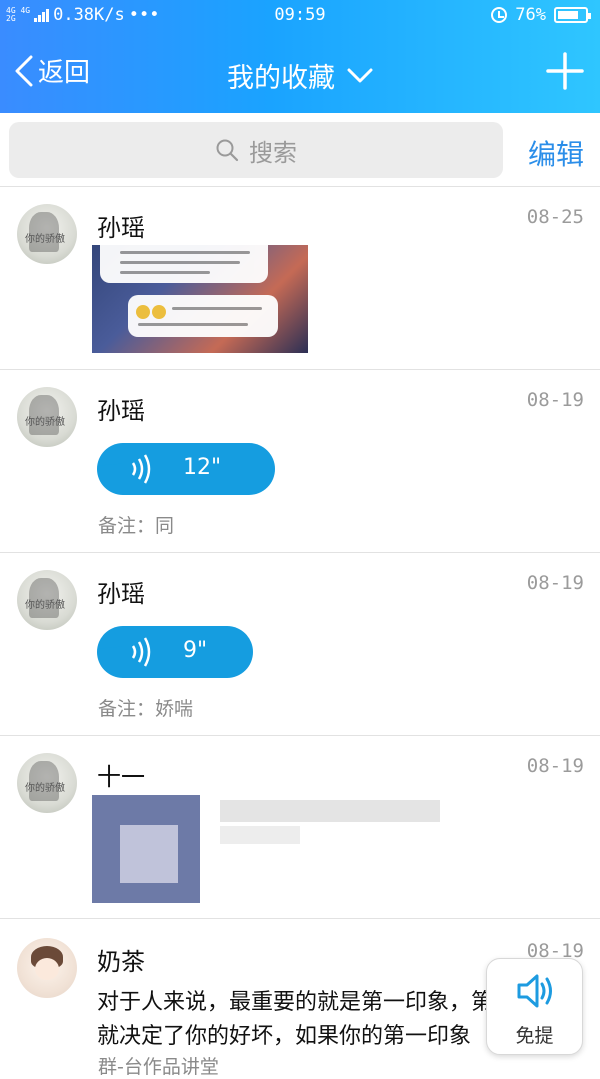 This screenshot has width=600, height=1079. I want to click on plus-icon, so click(565, 71).